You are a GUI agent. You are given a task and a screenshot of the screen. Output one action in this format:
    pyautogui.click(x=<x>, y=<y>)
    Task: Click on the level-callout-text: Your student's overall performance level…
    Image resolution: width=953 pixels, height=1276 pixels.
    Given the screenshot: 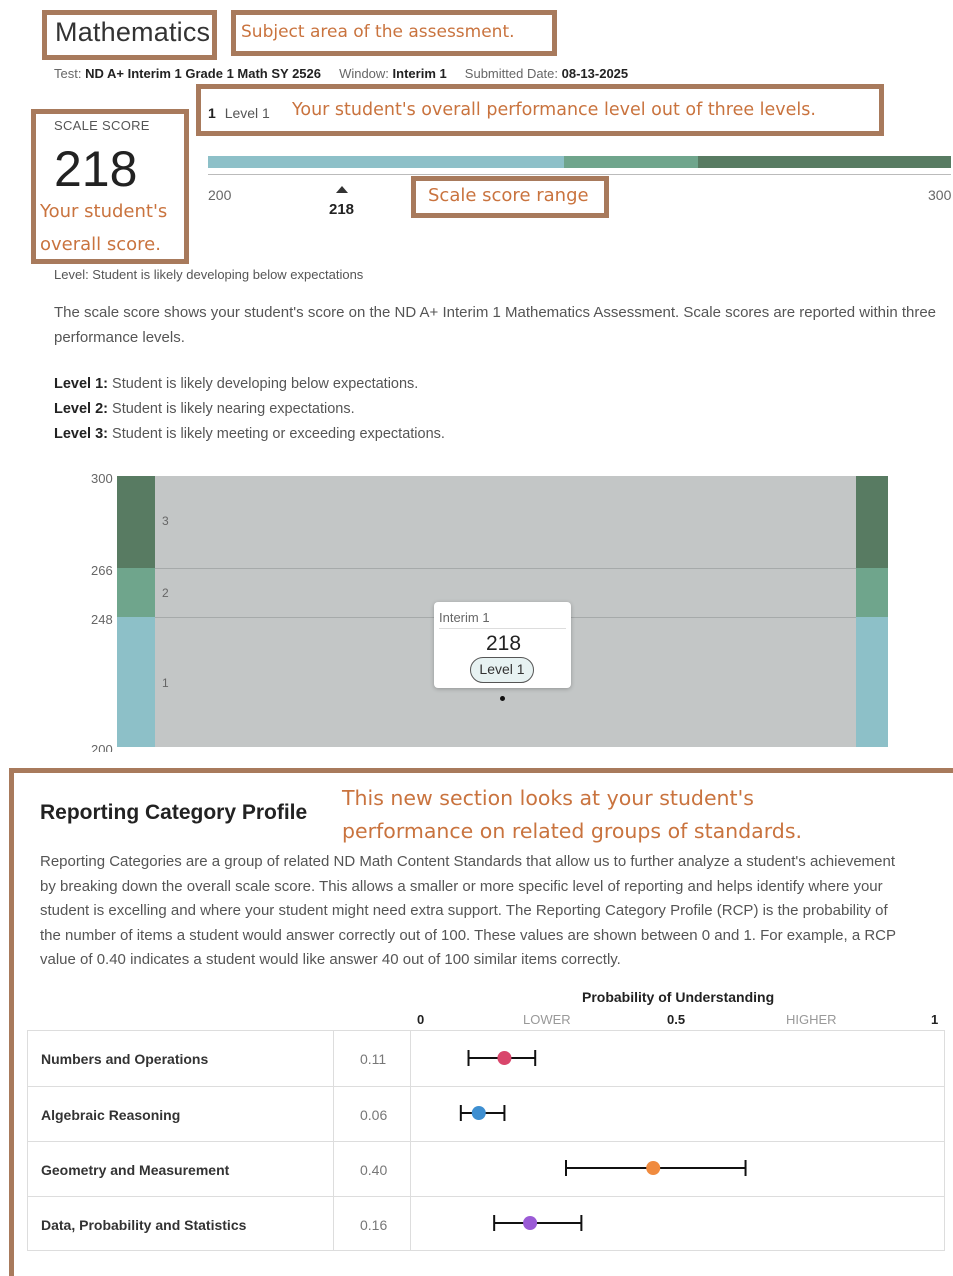 What is the action you would take?
    pyautogui.click(x=554, y=110)
    